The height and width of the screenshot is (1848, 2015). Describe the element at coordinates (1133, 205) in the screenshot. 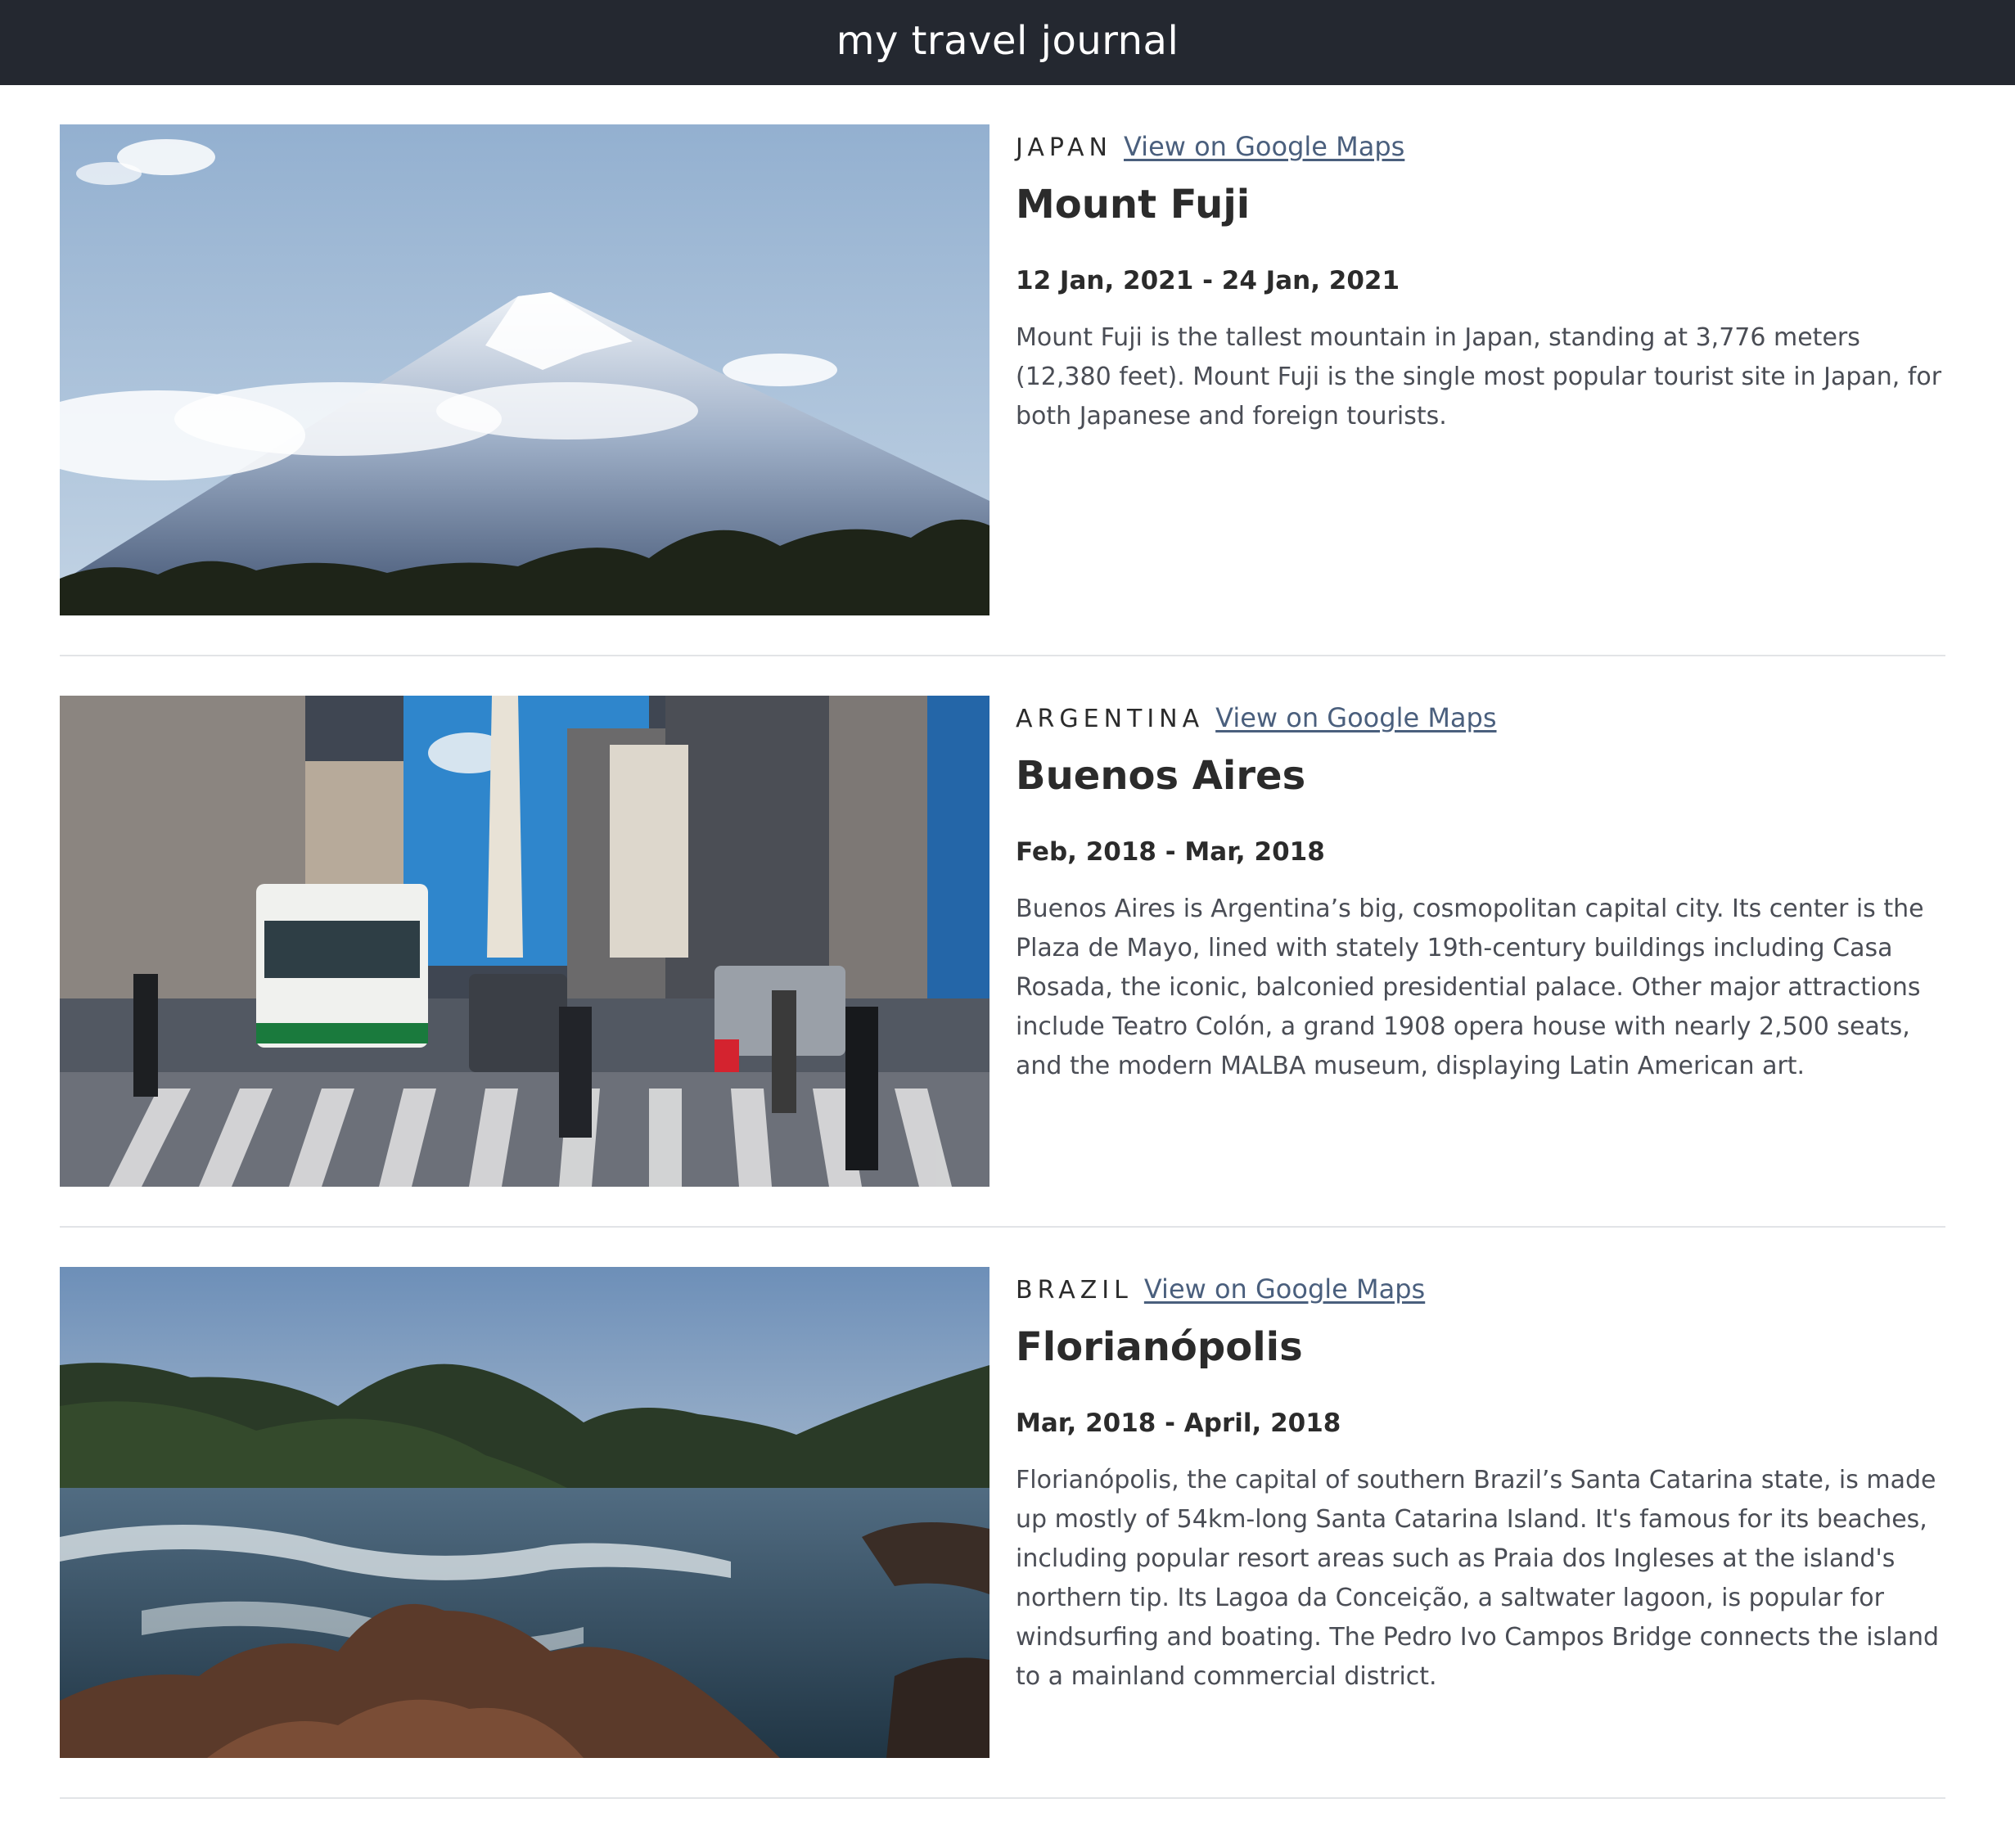

I see `place-title: Mount Fuji` at that location.